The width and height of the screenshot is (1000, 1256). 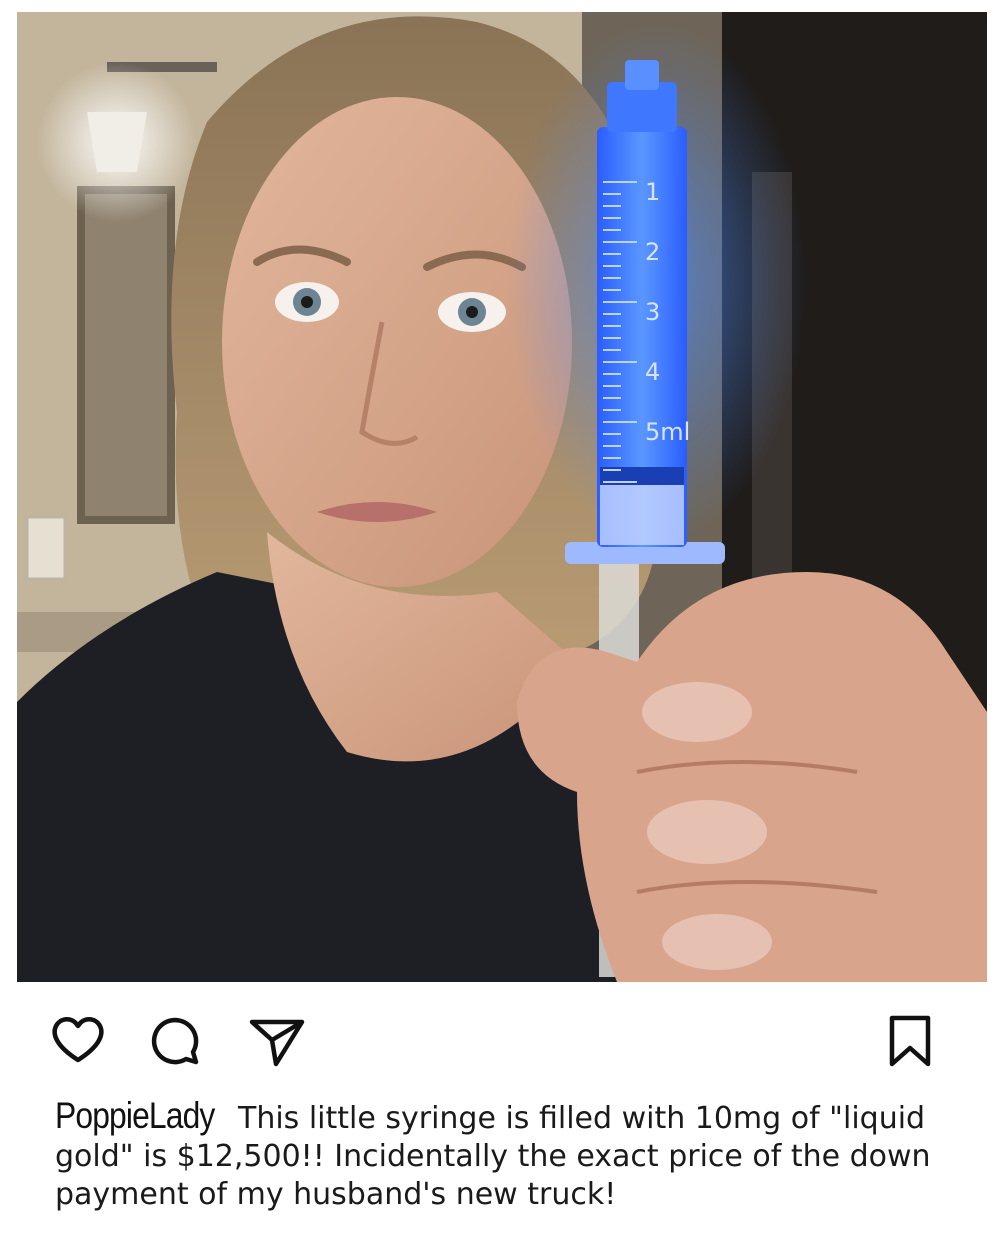 I want to click on comment-bubble-icon, so click(x=176, y=1040).